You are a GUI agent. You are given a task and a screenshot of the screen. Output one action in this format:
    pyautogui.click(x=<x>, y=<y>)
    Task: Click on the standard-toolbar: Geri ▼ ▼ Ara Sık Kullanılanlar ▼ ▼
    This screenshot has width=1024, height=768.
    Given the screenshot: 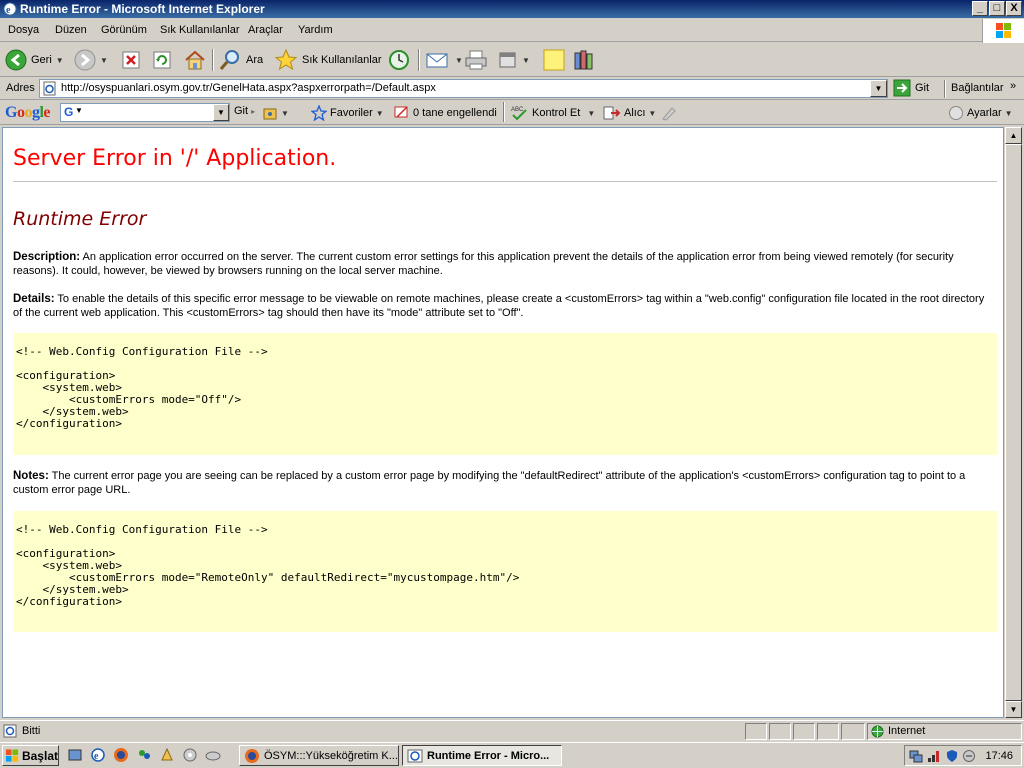 What is the action you would take?
    pyautogui.click(x=512, y=60)
    